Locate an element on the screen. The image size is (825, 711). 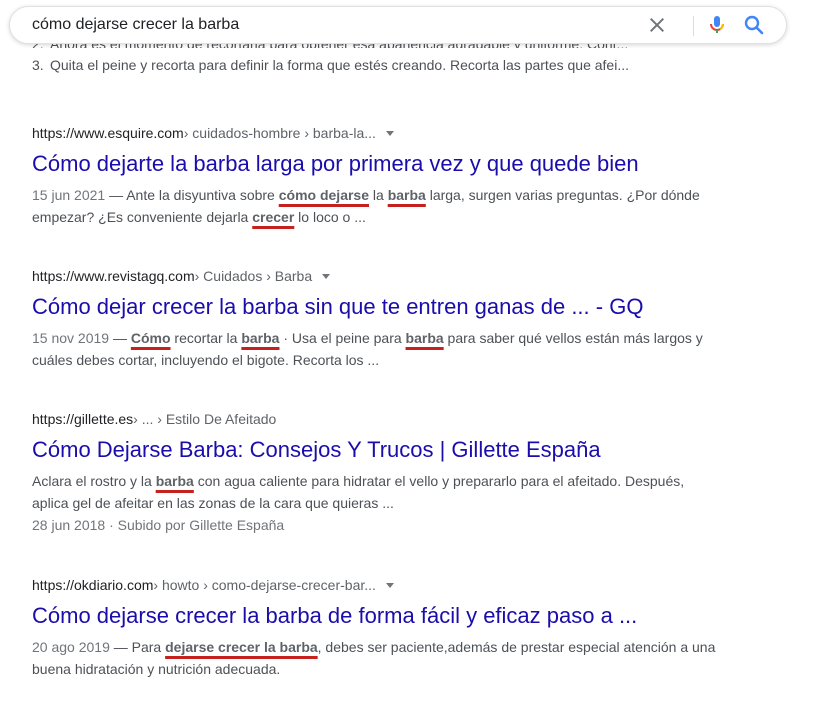
search-divider is located at coordinates (693, 26).